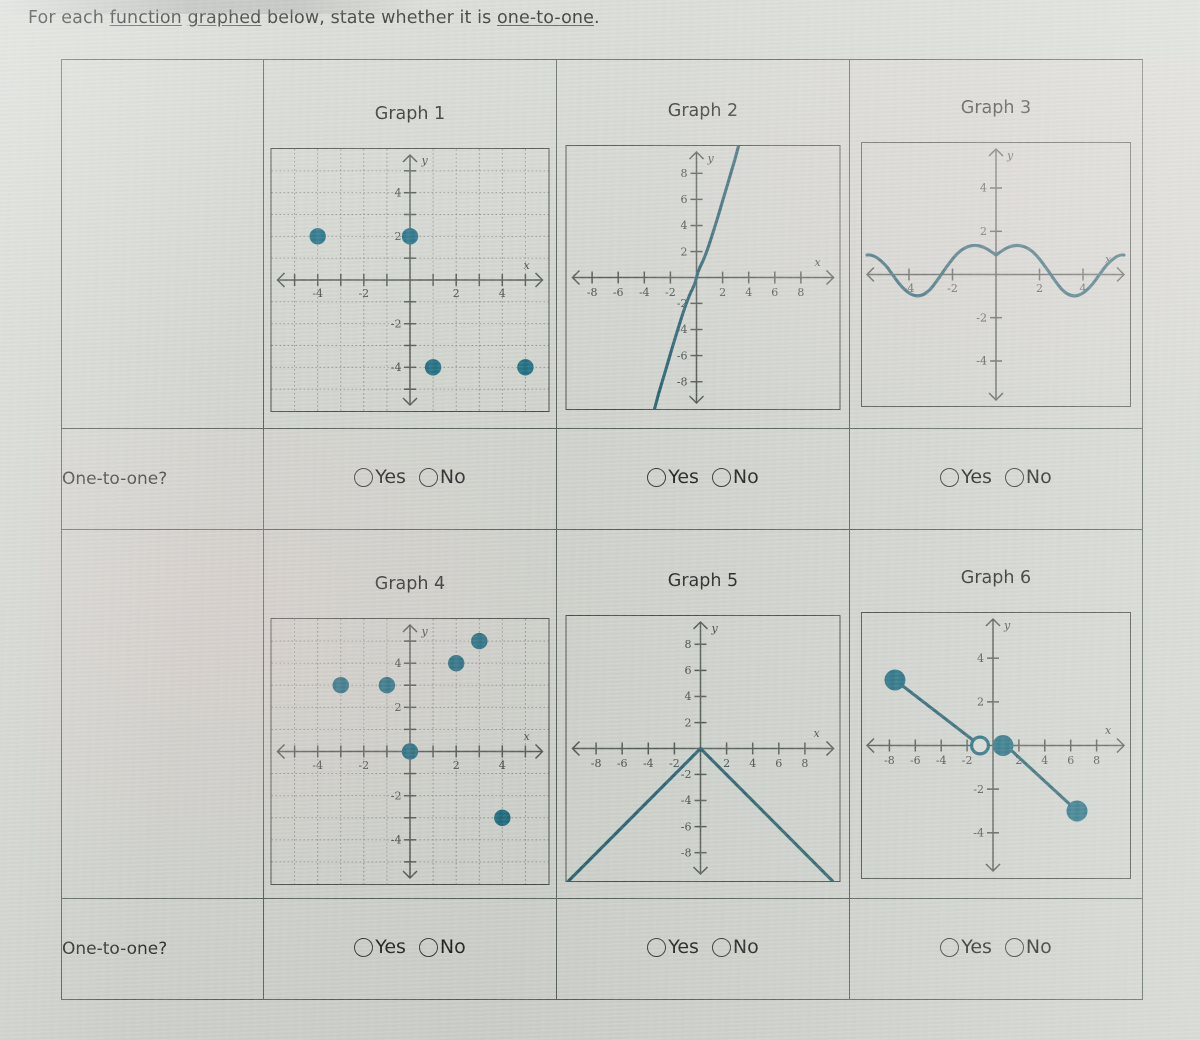 The width and height of the screenshot is (1200, 1040). Describe the element at coordinates (225, 18) in the screenshot. I see `prompt-link-graphed: graphed` at that location.